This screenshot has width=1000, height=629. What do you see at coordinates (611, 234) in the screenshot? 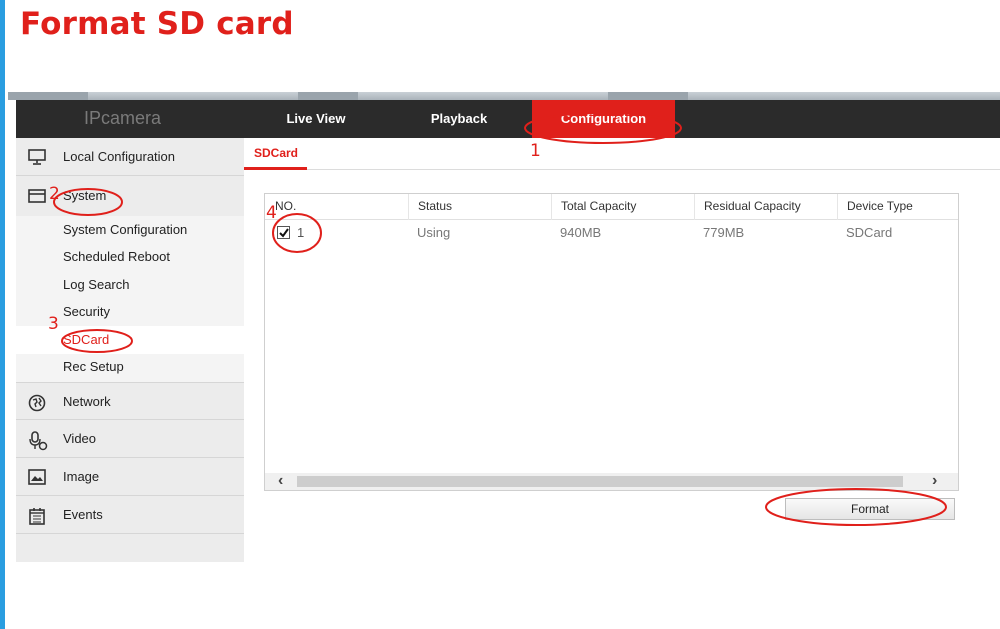
I see `table-row: 1 Using 940MB 779MB SDCard` at bounding box center [611, 234].